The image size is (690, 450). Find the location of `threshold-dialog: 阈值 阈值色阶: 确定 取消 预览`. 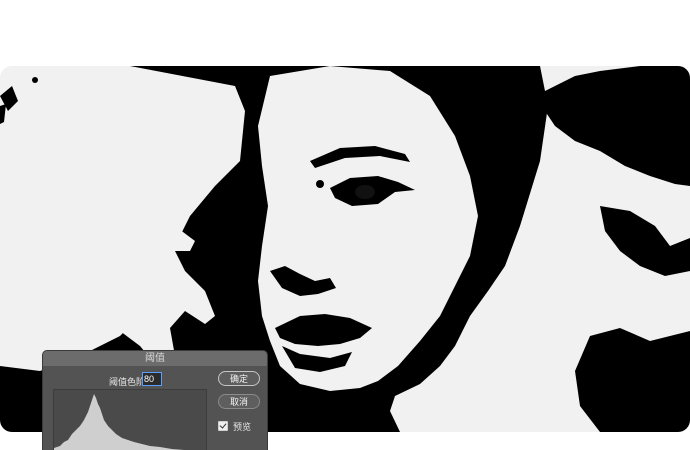

threshold-dialog: 阈值 阈值色阶: 确定 取消 预览 is located at coordinates (155, 400).